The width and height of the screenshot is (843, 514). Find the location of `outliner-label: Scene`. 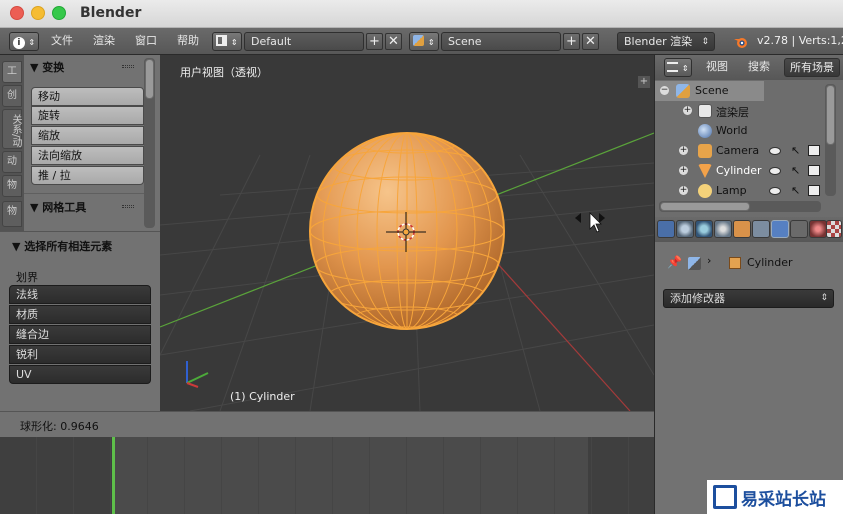

outliner-label: Scene is located at coordinates (712, 90).